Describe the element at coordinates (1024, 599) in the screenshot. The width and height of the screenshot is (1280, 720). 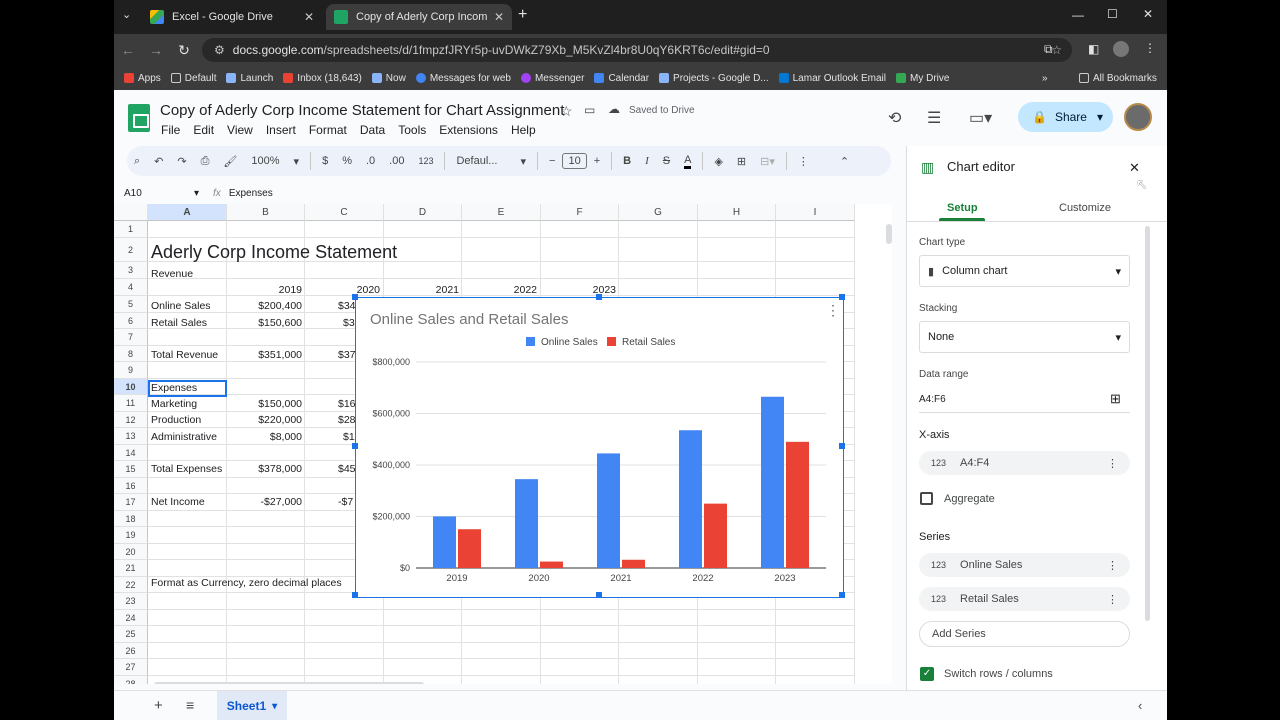
I see `series-chip-retail: 123 Retail Sales ⋮` at that location.